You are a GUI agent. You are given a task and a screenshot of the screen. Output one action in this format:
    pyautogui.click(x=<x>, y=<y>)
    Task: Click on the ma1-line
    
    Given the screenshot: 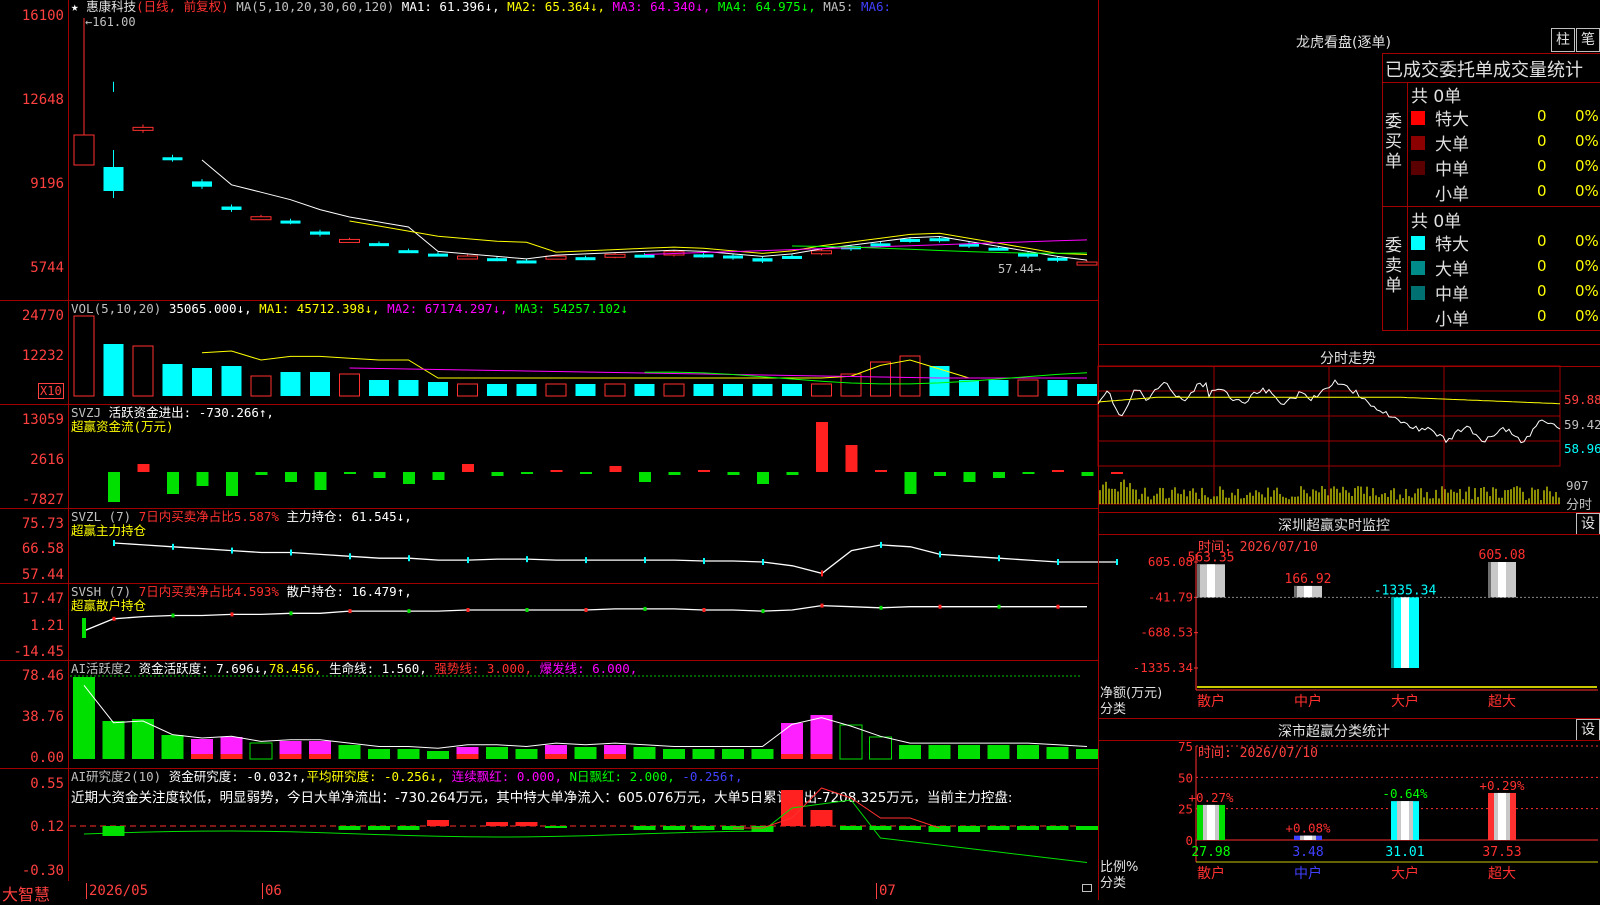 What is the action you would take?
    pyautogui.click(x=644, y=210)
    